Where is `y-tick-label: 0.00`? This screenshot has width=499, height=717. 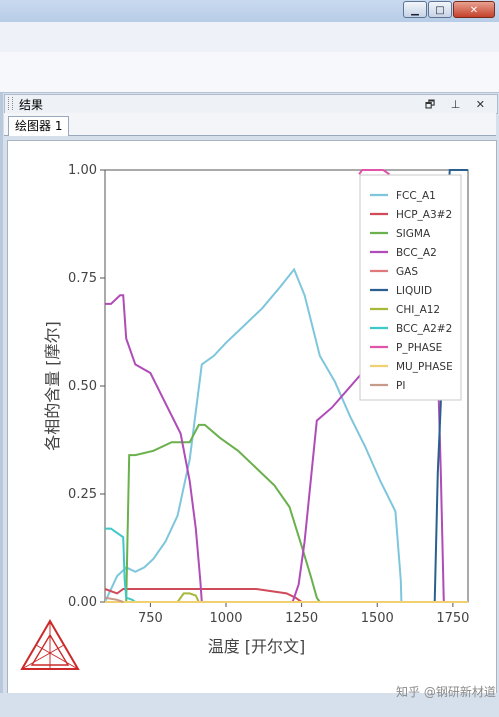
y-tick-label: 0.00 is located at coordinates (82, 602).